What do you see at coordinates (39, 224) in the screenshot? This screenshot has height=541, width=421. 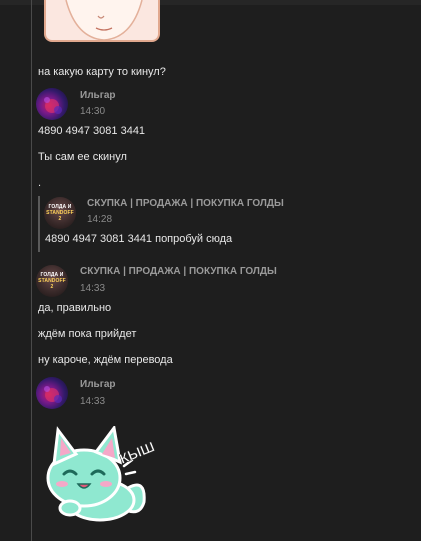 I see `quote-bar` at bounding box center [39, 224].